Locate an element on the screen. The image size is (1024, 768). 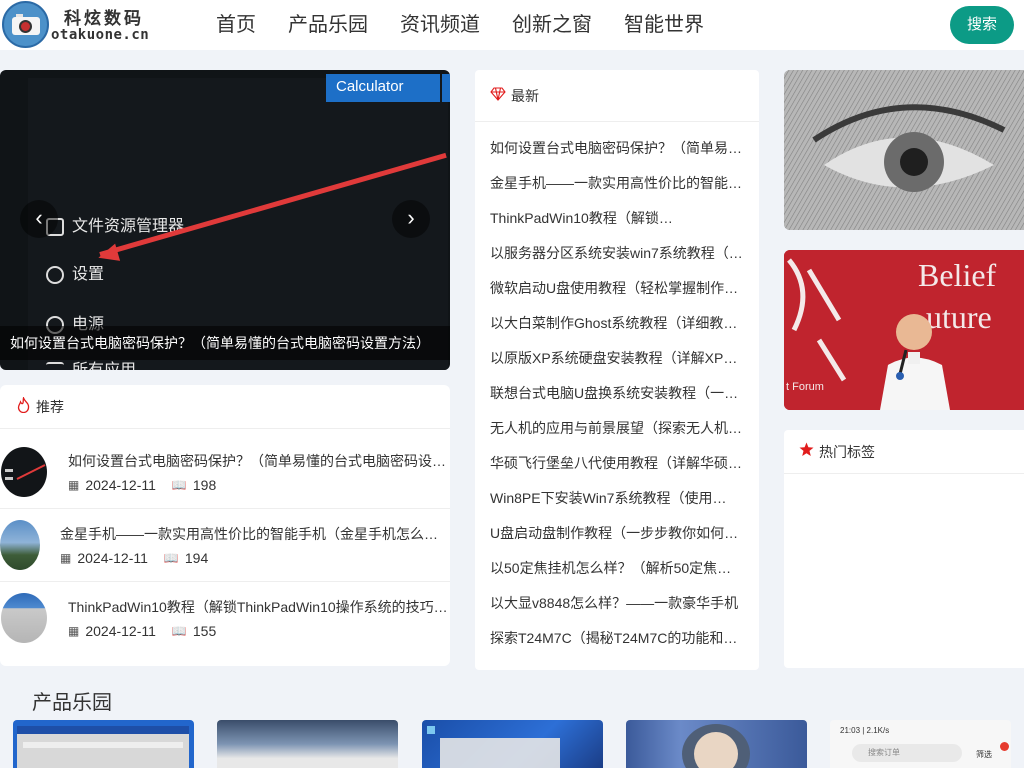
article-meta: ▦ 2024-12-11 📖 198 is located at coordinates (142, 485).